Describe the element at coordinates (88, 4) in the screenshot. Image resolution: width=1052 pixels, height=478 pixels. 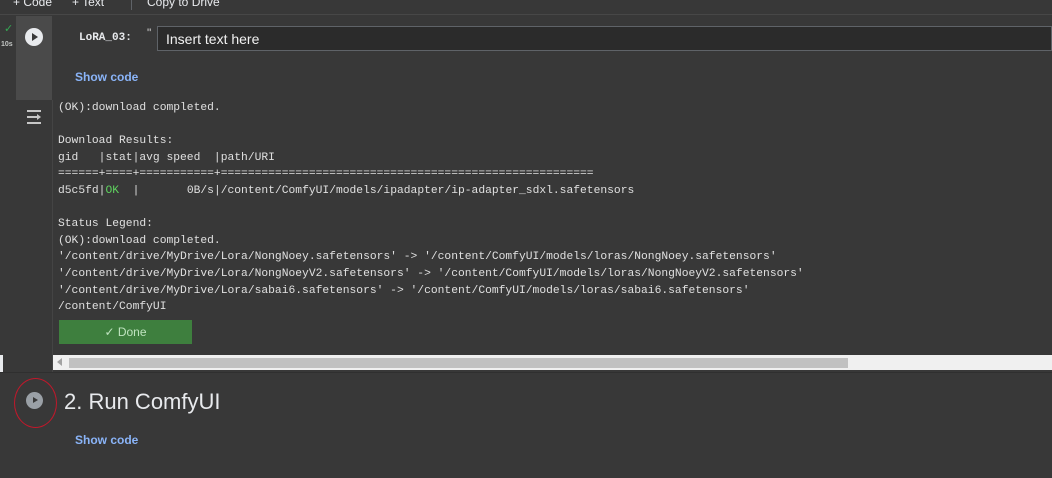
I see `add-text-button: + Text` at that location.